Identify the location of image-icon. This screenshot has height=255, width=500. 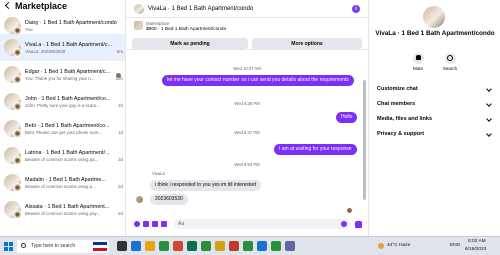
(146, 224).